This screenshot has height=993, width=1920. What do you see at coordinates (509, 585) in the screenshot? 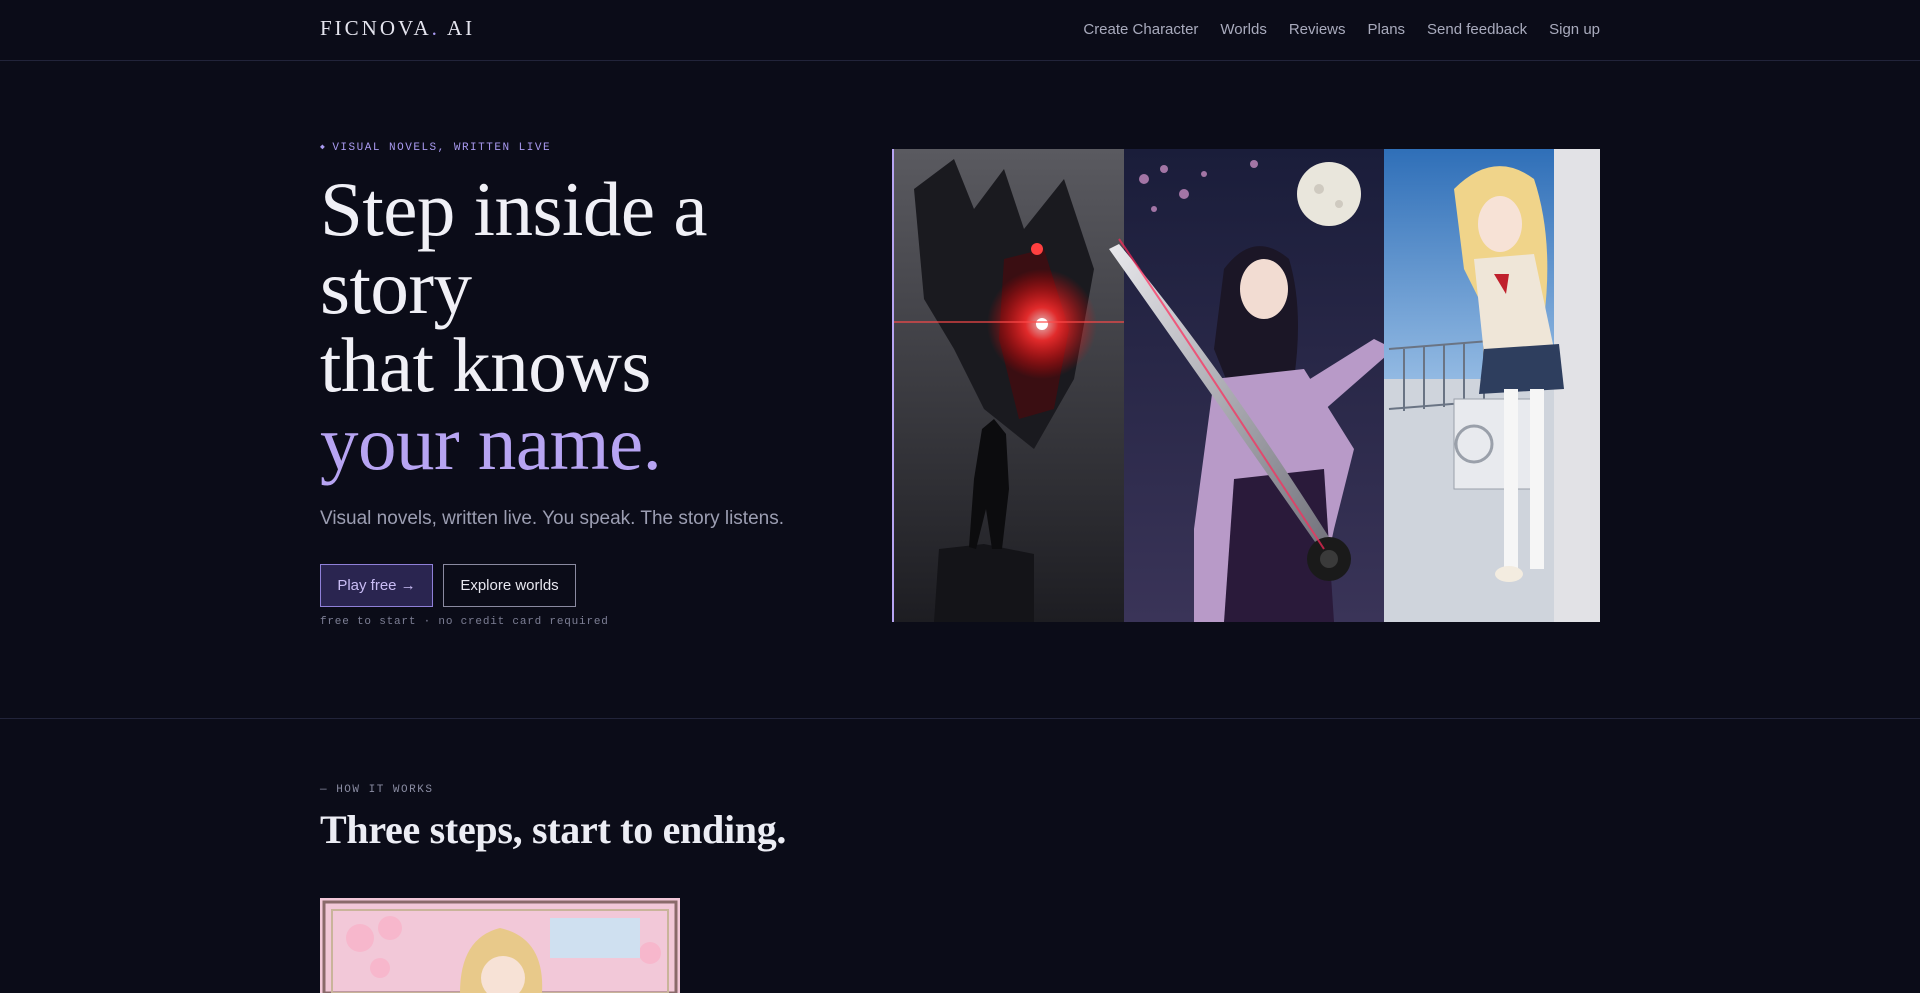
I see `explore-worlds-button: Explore worlds` at bounding box center [509, 585].